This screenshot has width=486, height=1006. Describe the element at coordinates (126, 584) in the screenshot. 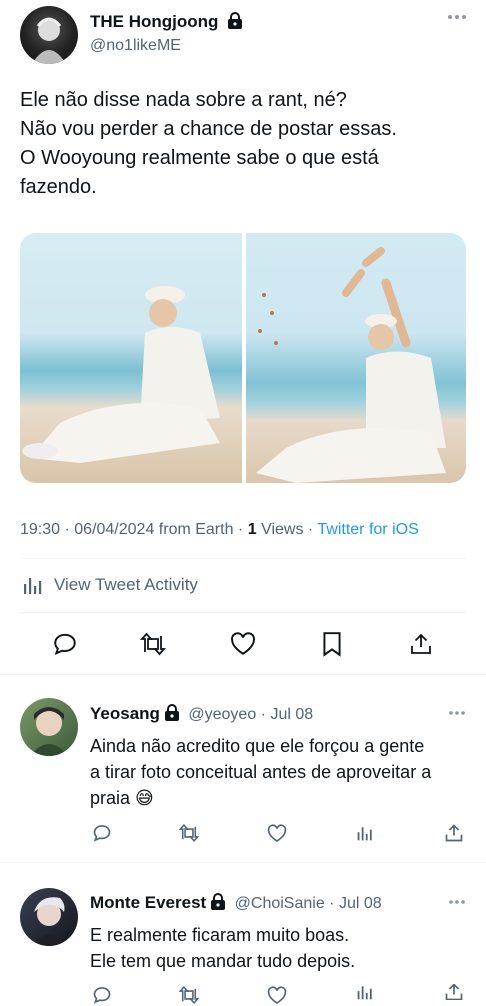

I see `view-activity-label: View Tweet Activity` at that location.